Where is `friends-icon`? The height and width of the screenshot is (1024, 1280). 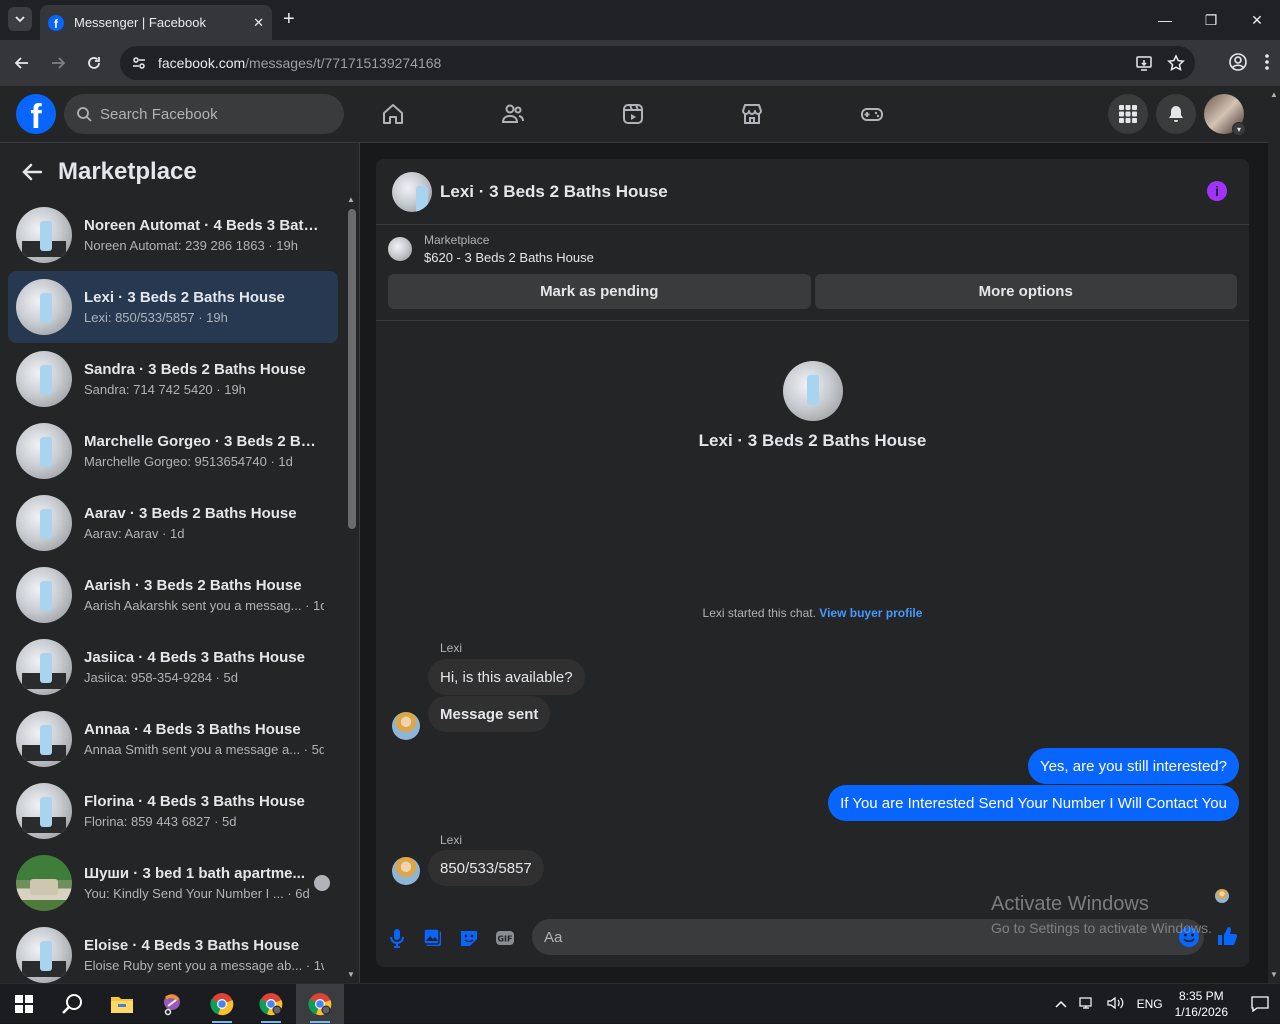 friends-icon is located at coordinates (513, 114).